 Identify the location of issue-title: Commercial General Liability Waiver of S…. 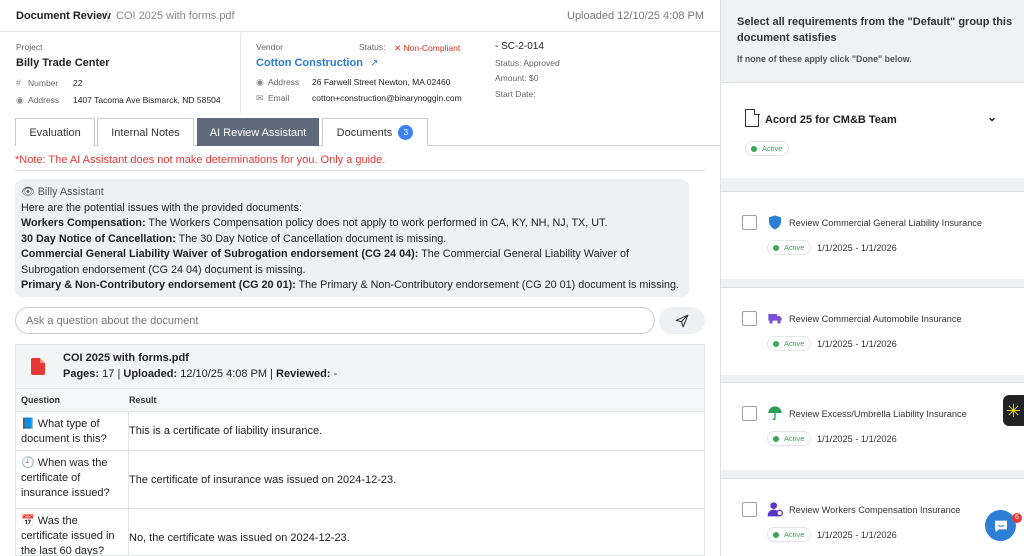
(220, 254).